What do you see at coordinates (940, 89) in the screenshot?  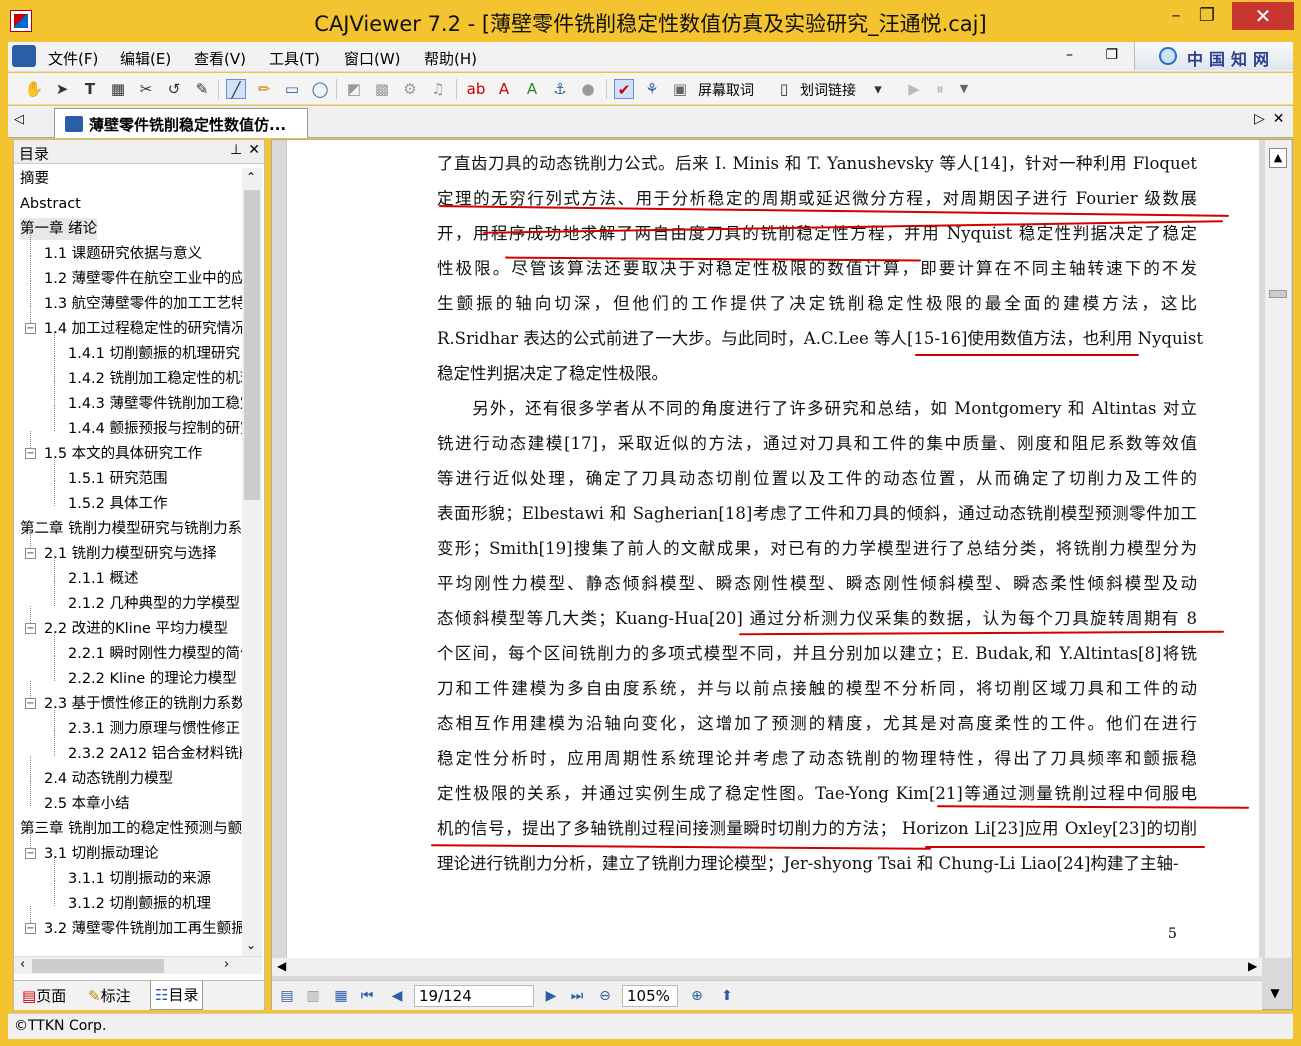 I see `pause-icon: ⏸` at bounding box center [940, 89].